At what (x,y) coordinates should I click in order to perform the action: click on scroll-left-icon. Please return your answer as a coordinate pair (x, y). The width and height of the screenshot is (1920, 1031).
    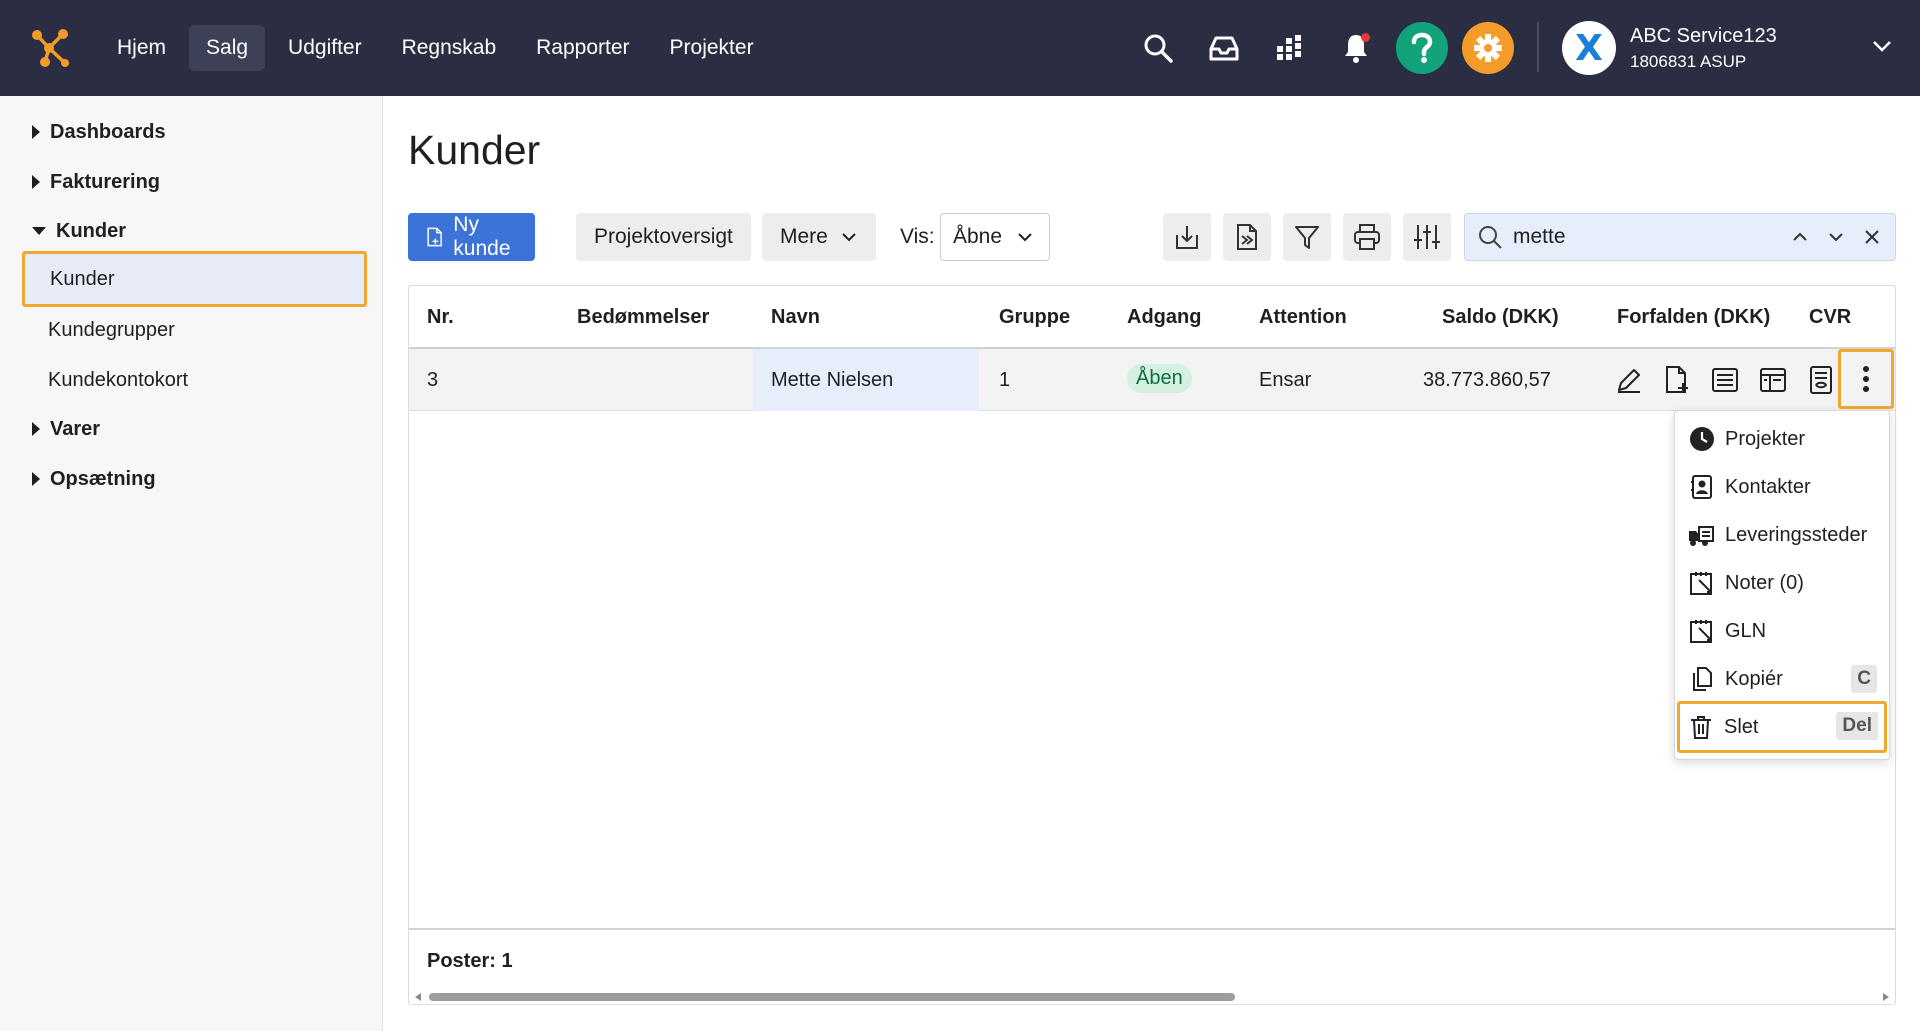
    Looking at the image, I should click on (418, 997).